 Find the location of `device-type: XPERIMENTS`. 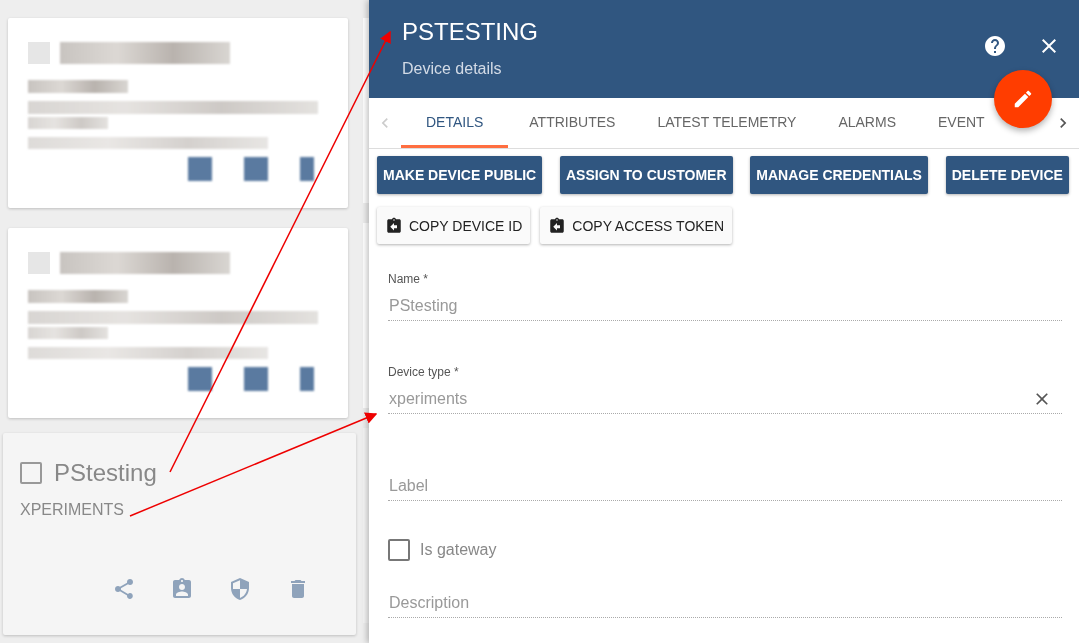

device-type: XPERIMENTS is located at coordinates (72, 510).